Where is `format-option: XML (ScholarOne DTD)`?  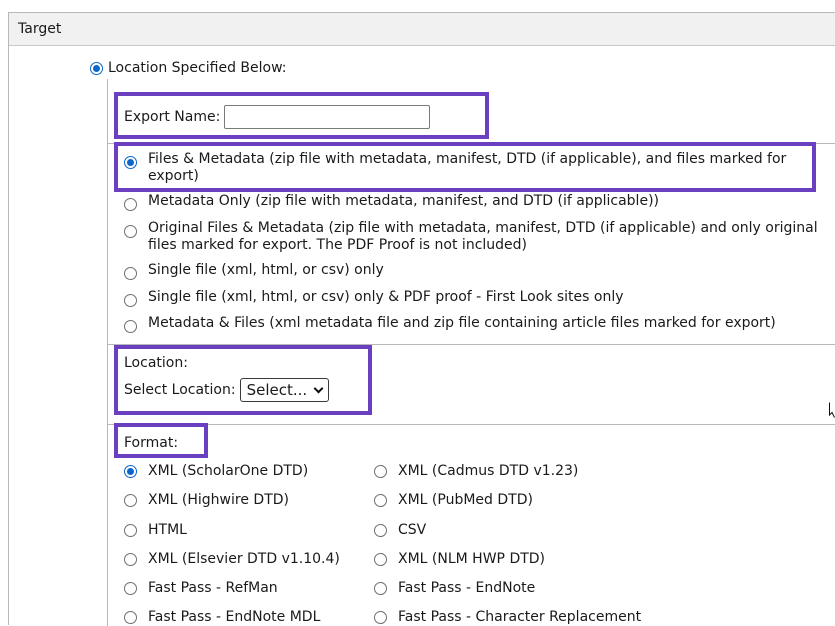 format-option: XML (ScholarOne DTD) is located at coordinates (216, 471).